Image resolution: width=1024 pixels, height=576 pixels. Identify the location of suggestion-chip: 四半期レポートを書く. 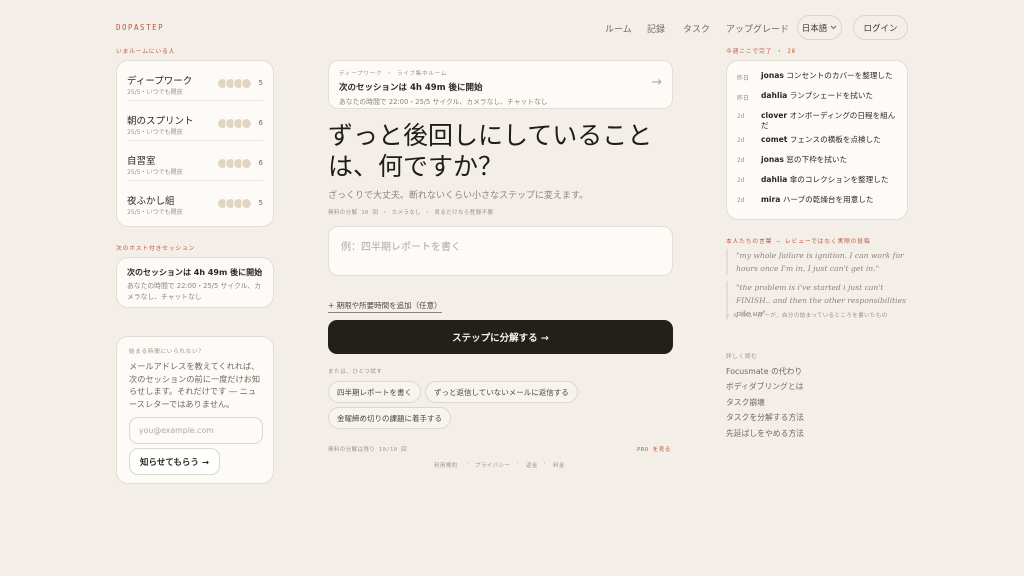
(374, 392).